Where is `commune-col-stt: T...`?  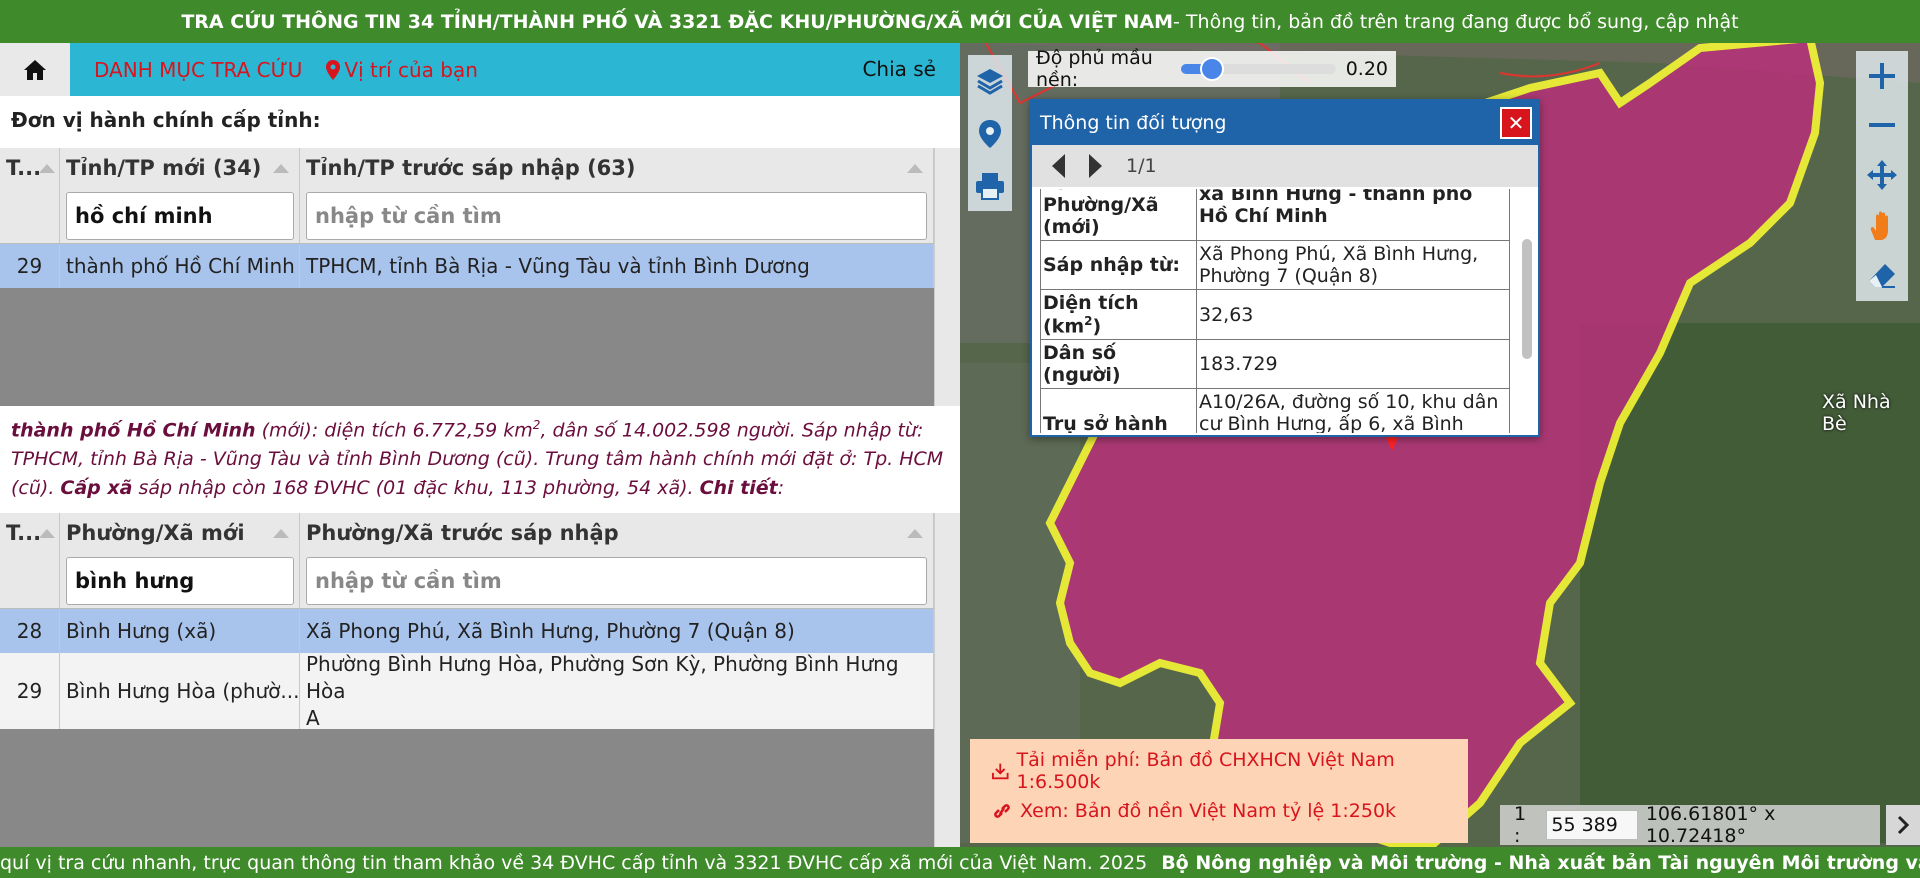
commune-col-stt: T... is located at coordinates (30, 560).